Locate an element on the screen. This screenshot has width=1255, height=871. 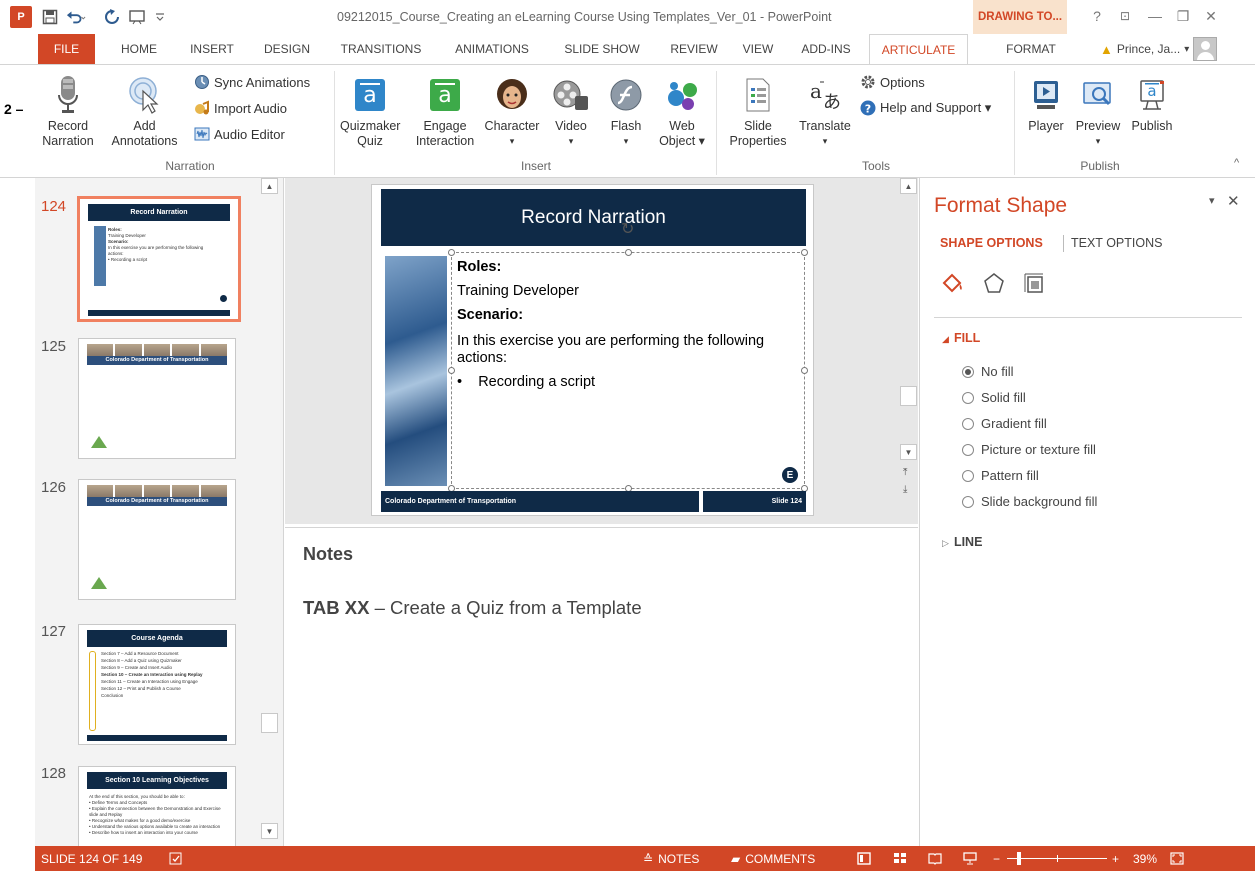
slide-thumbnail-125: Colorado Department of Transportation is located at coordinates (157, 398).